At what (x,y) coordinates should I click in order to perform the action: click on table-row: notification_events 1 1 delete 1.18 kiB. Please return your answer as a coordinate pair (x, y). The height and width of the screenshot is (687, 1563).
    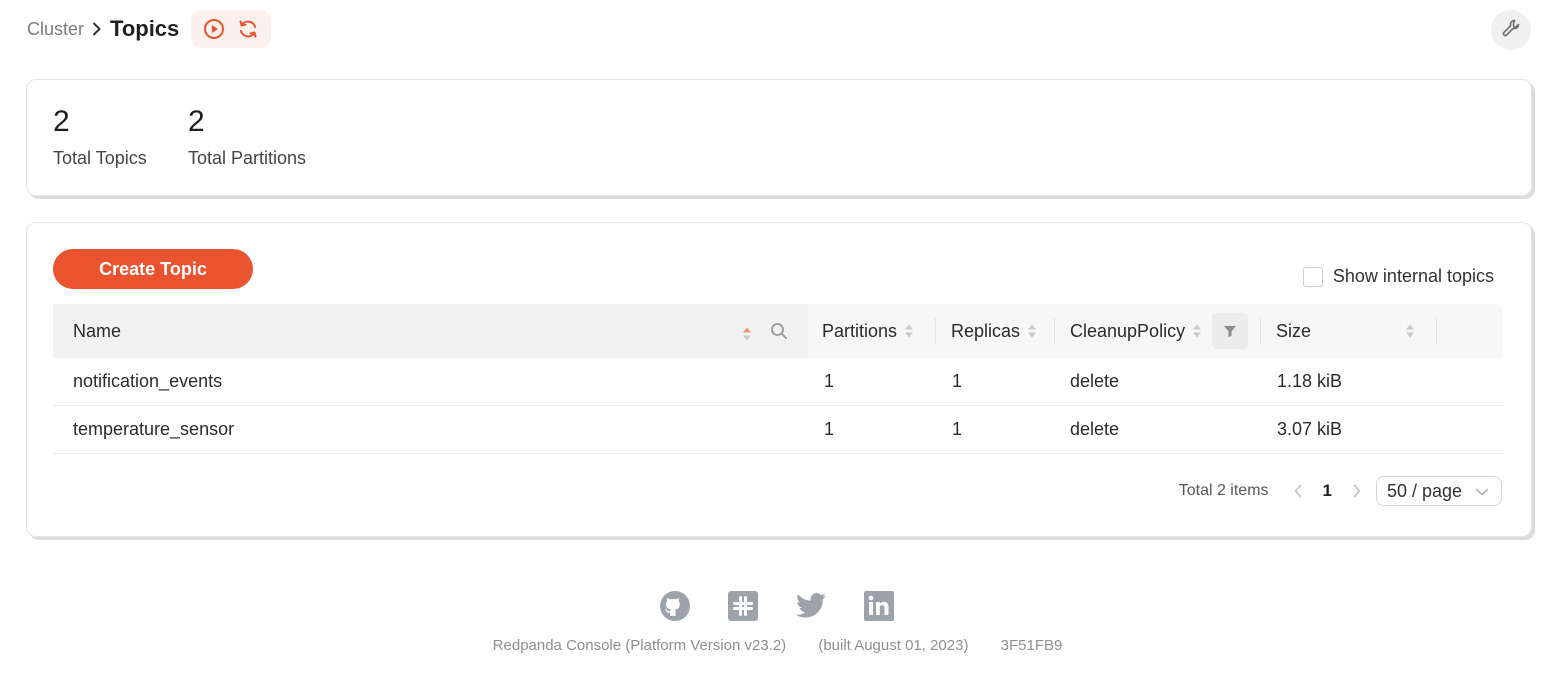
    Looking at the image, I should click on (778, 382).